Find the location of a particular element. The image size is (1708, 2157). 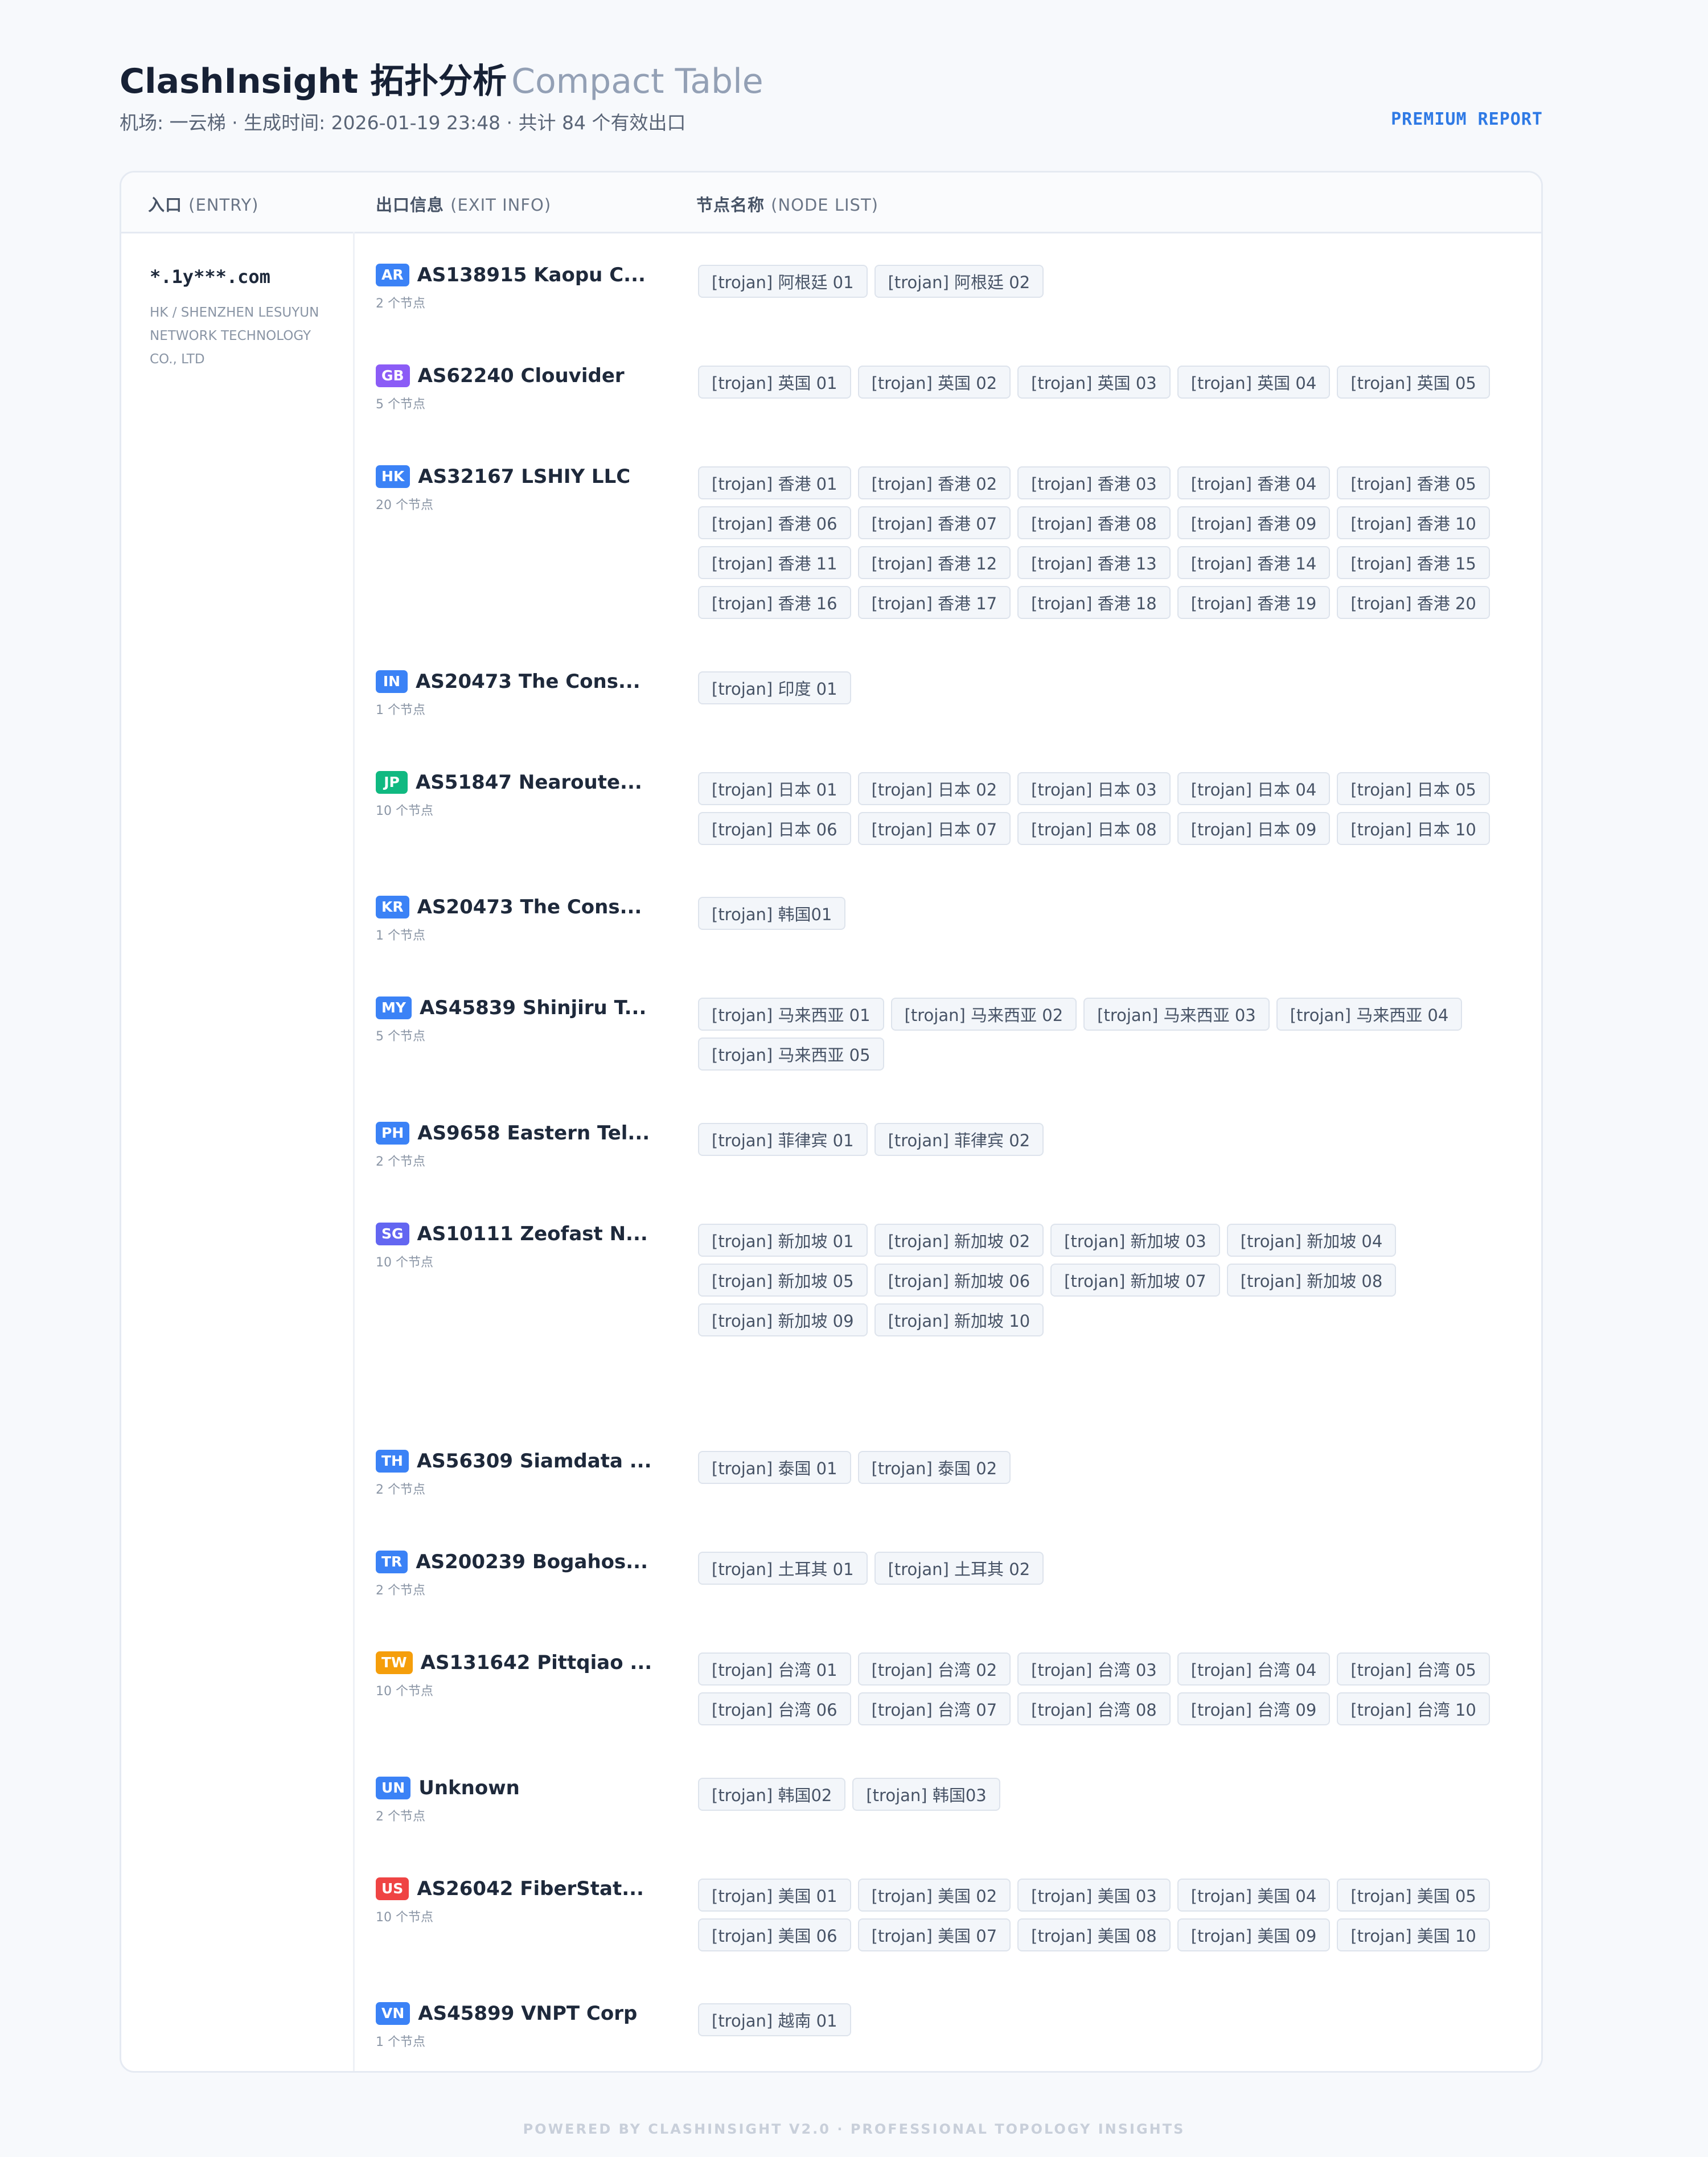

node-tag: [trojan] 阿根廷 01 is located at coordinates (783, 281).